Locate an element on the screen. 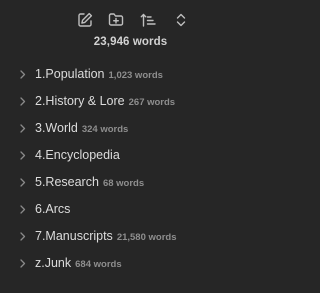  folder-word-count: 324 words is located at coordinates (105, 129).